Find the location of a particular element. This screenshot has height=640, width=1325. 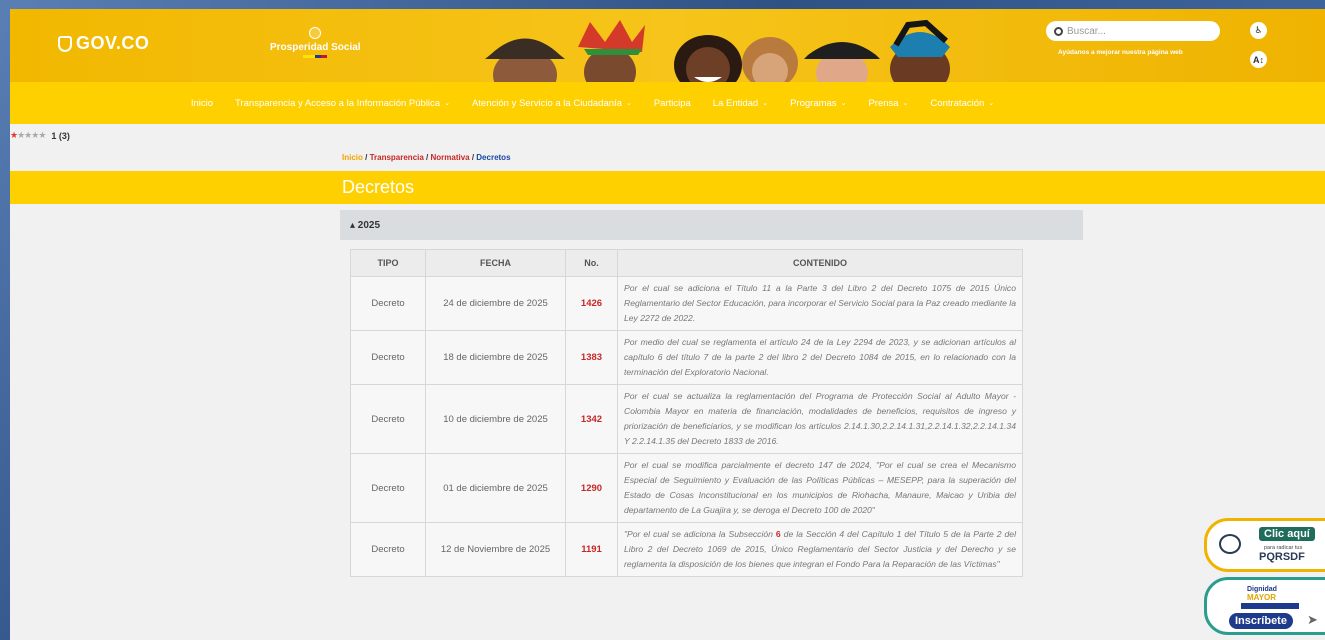

table-header-row: TIPO FECHA No. CONTENIDO is located at coordinates (686, 263).